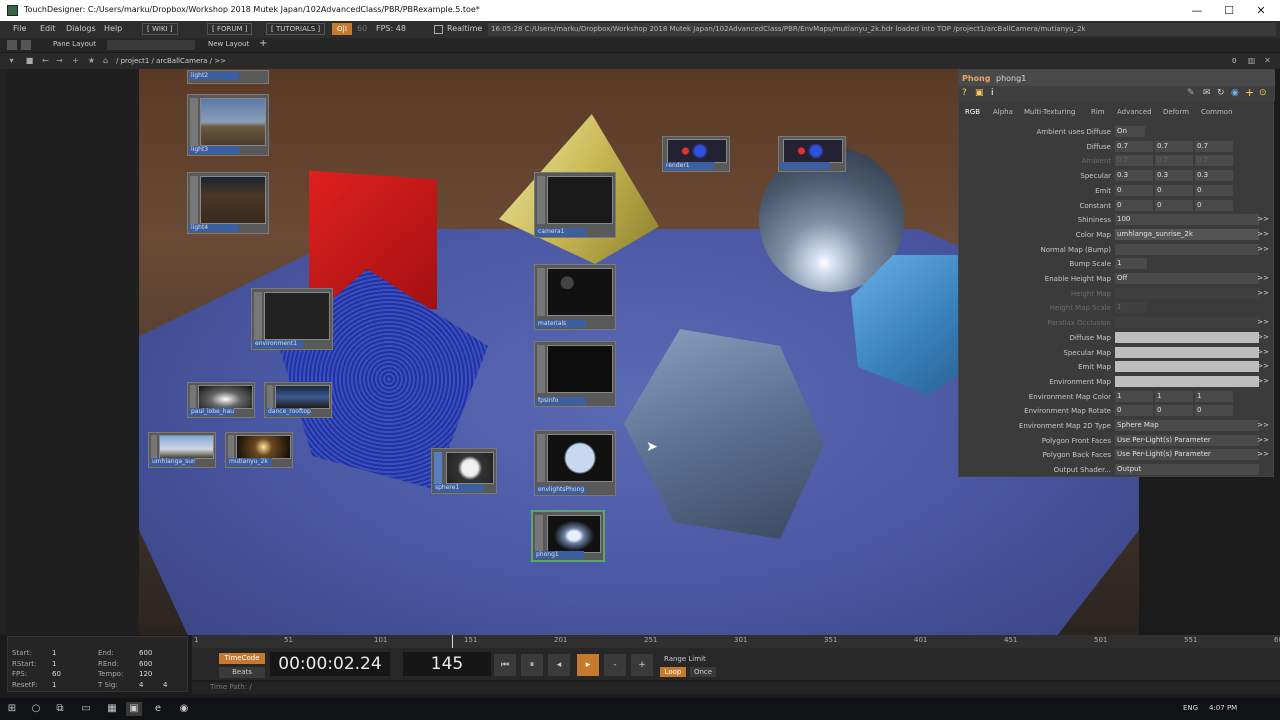 This screenshot has height=720, width=1280. What do you see at coordinates (86, 709) in the screenshot?
I see `file-explorer-icon: ▭` at bounding box center [86, 709].